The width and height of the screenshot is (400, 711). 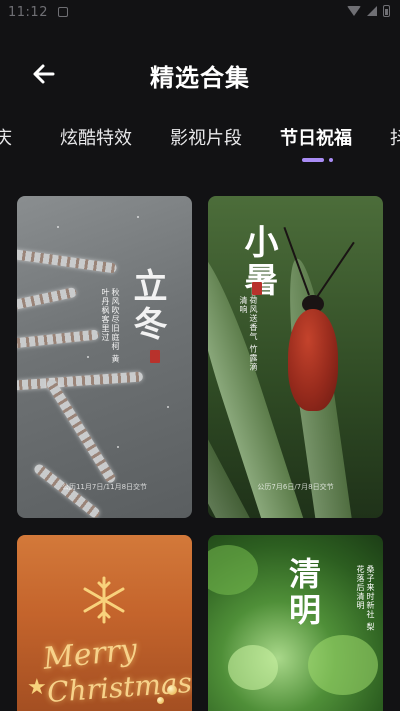 What do you see at coordinates (37, 687) in the screenshot?
I see `star-icon: ★` at bounding box center [37, 687].